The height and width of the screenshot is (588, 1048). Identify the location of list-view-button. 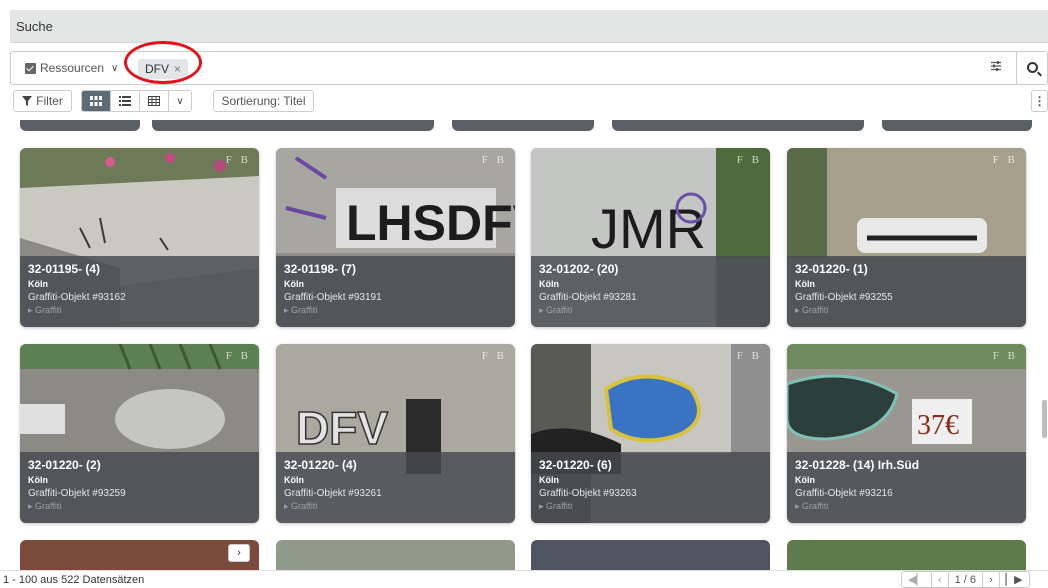
(125, 101).